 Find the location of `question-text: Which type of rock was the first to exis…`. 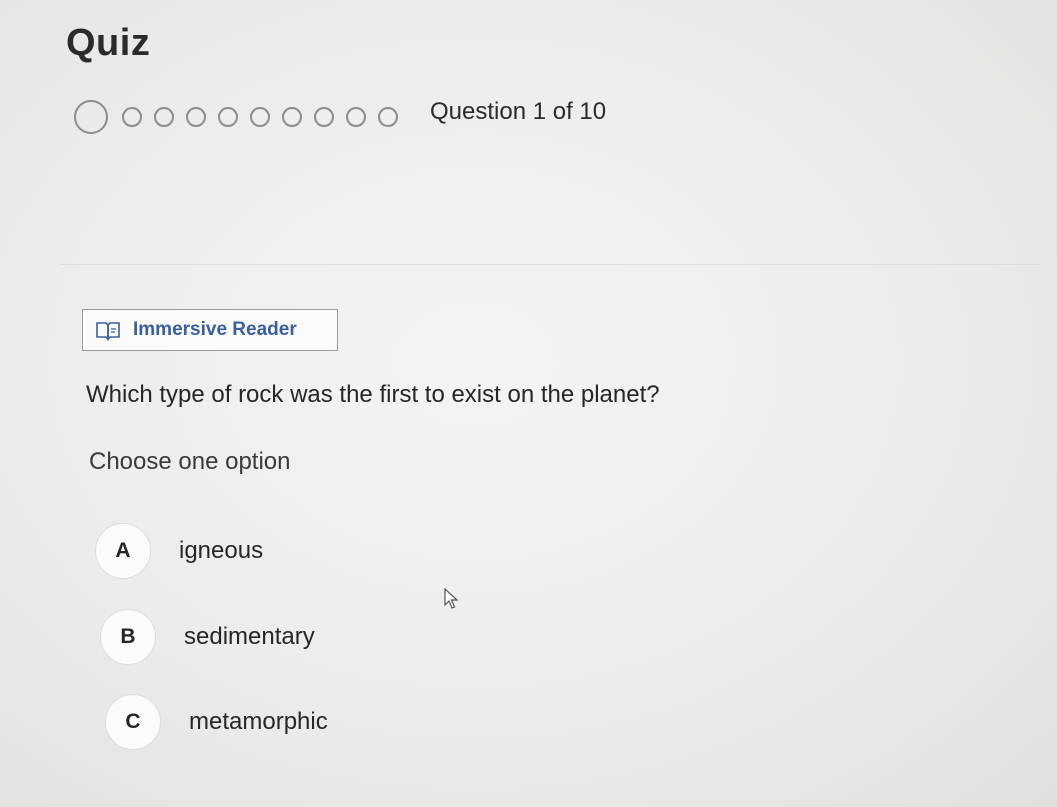

question-text: Which type of rock was the first to exis… is located at coordinates (373, 394).